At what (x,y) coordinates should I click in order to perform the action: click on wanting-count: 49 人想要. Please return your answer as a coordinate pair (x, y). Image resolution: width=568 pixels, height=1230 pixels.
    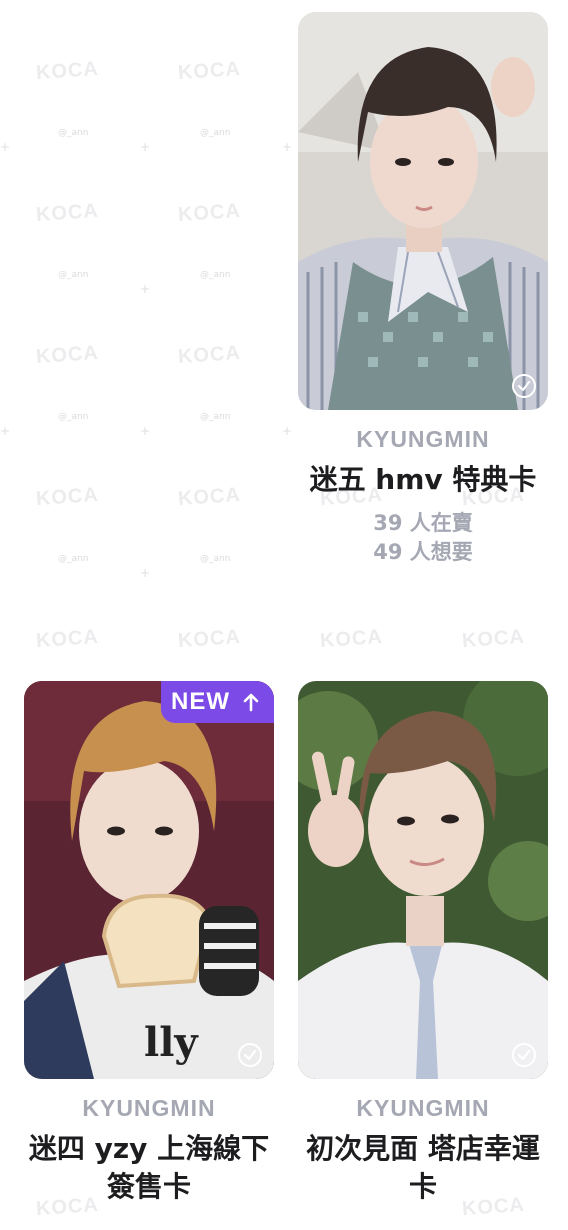
    Looking at the image, I should click on (423, 552).